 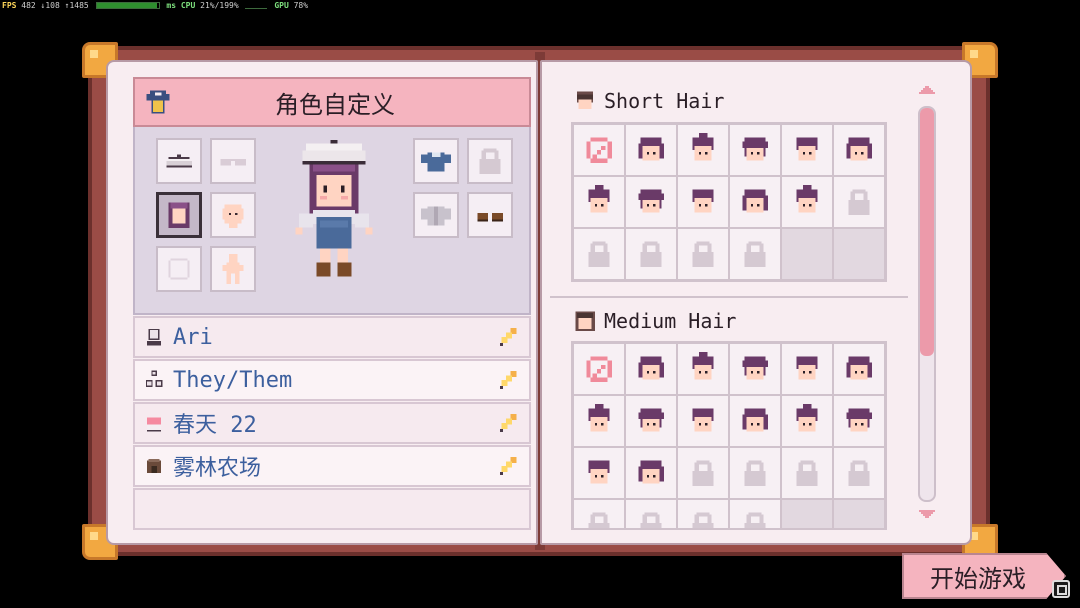 What do you see at coordinates (233, 215) in the screenshot?
I see `head-slot` at bounding box center [233, 215].